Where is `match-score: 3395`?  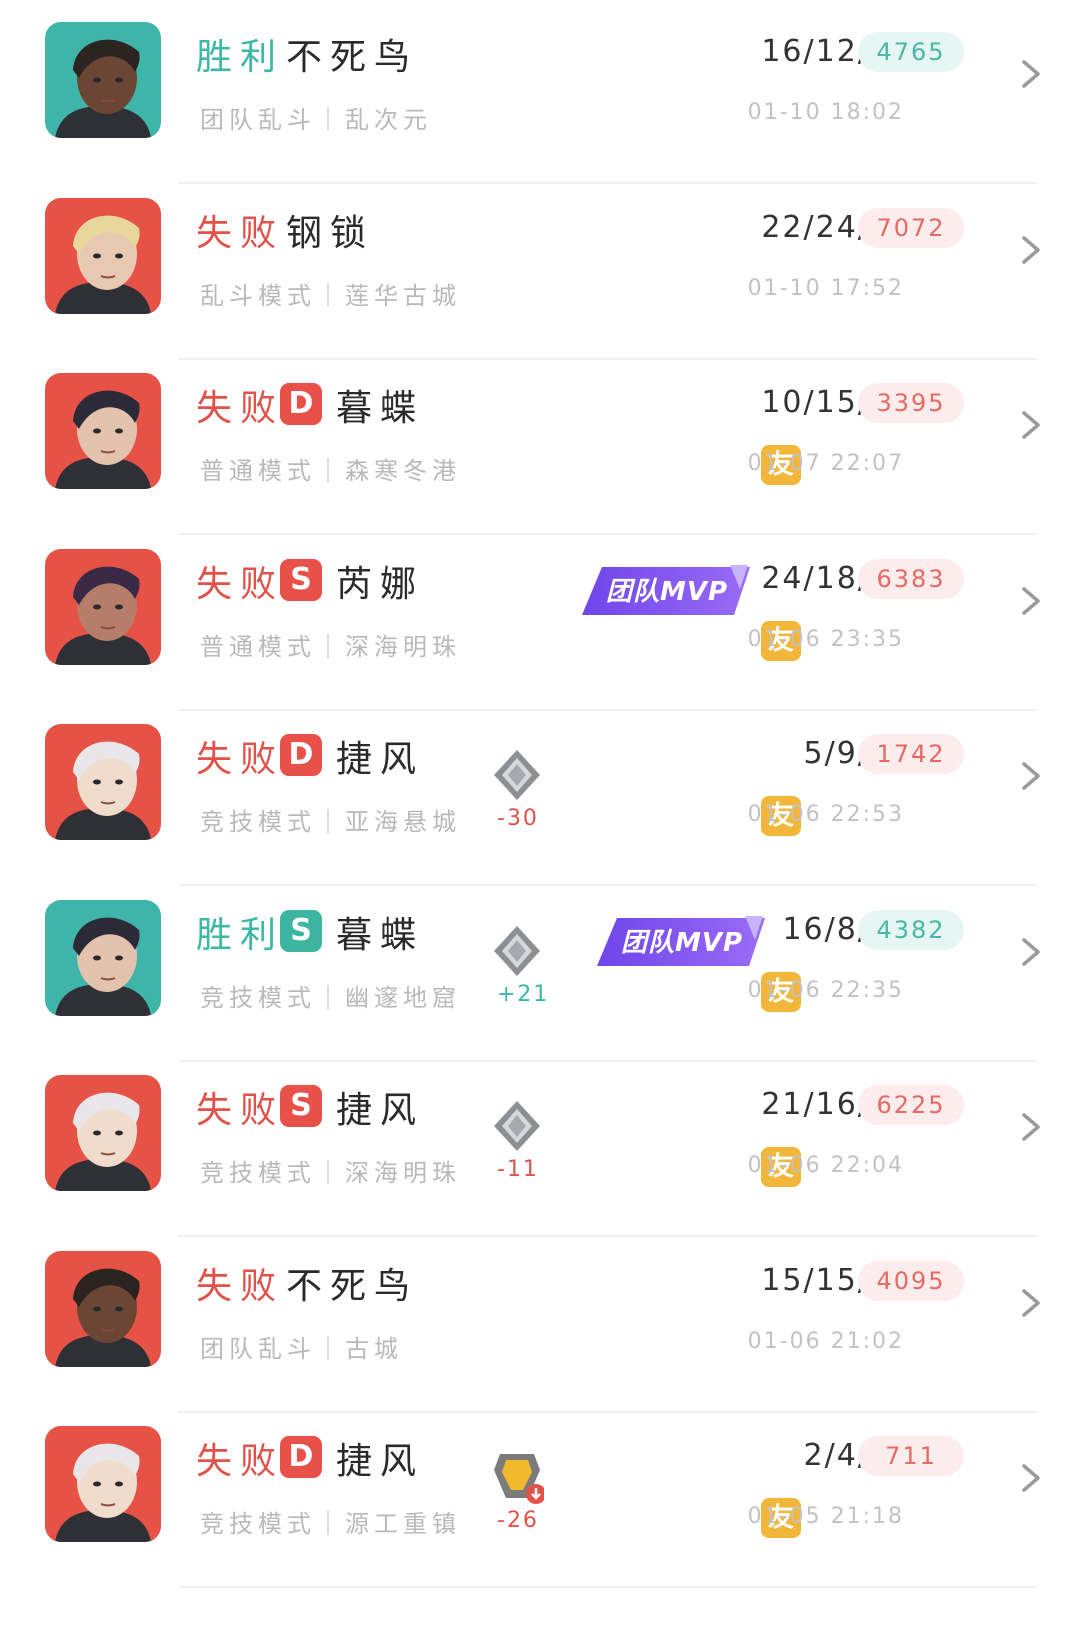 match-score: 3395 is located at coordinates (911, 403).